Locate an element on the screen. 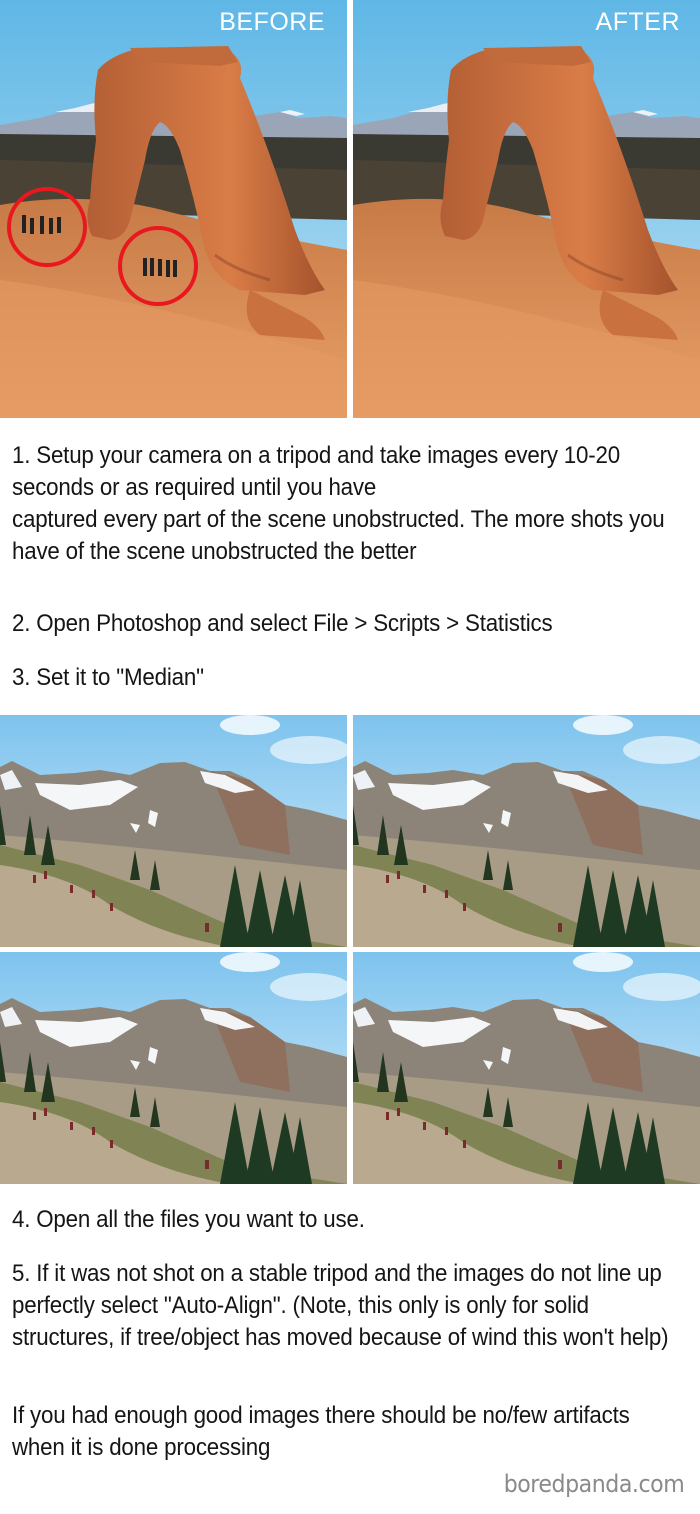 The image size is (700, 1514). arch-before-image is located at coordinates (173, 209).